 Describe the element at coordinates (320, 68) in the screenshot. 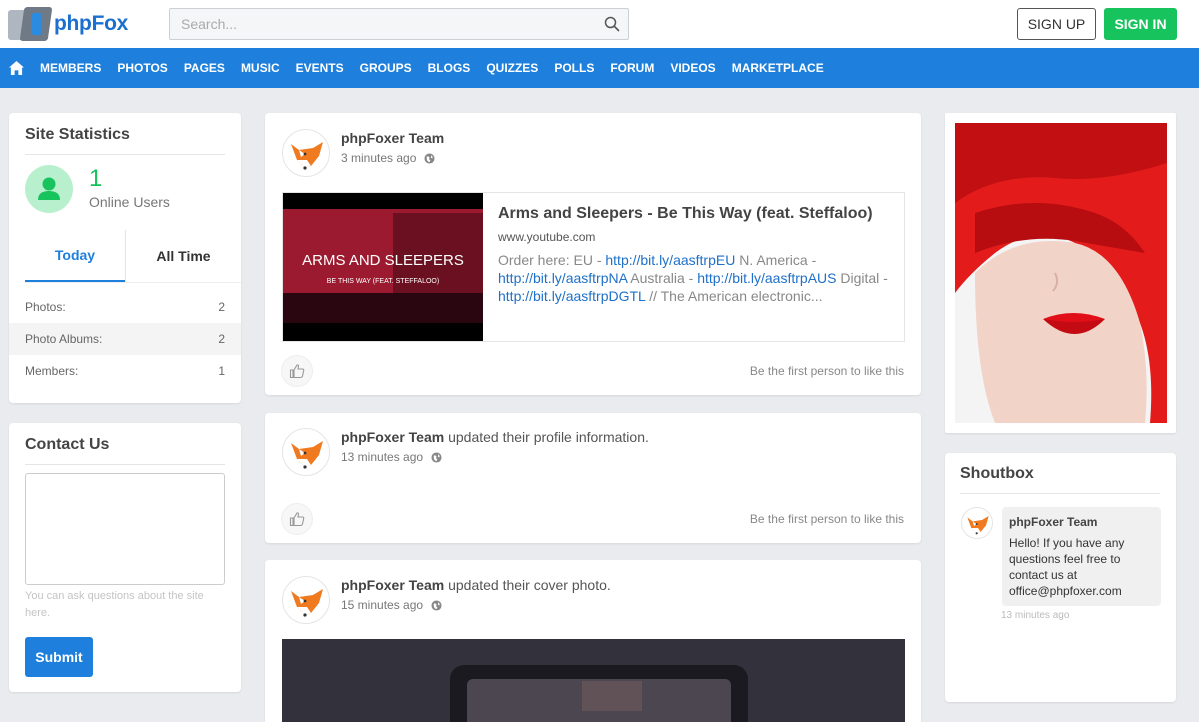

I see `nav-item-events: EVENTS` at that location.